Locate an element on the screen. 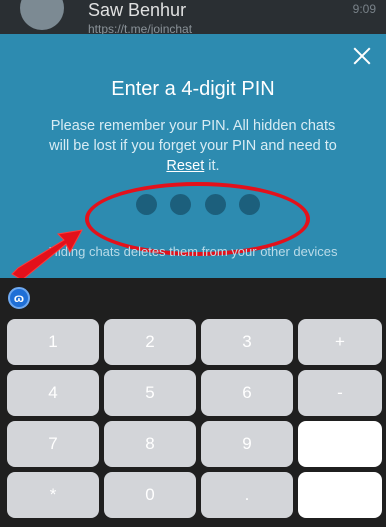  keyboard-switcher-icon: ɷ is located at coordinates (19, 298).